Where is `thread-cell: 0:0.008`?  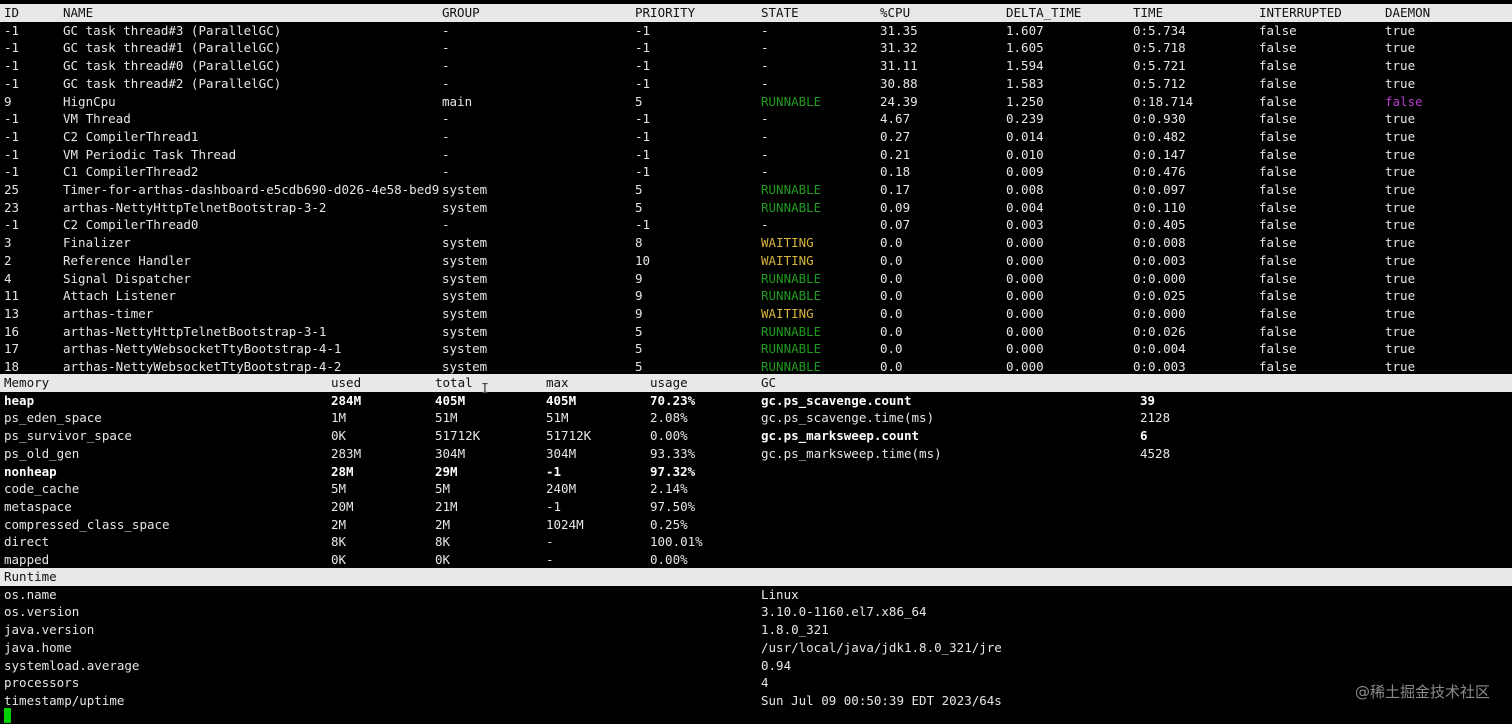 thread-cell: 0:0.008 is located at coordinates (1159, 243).